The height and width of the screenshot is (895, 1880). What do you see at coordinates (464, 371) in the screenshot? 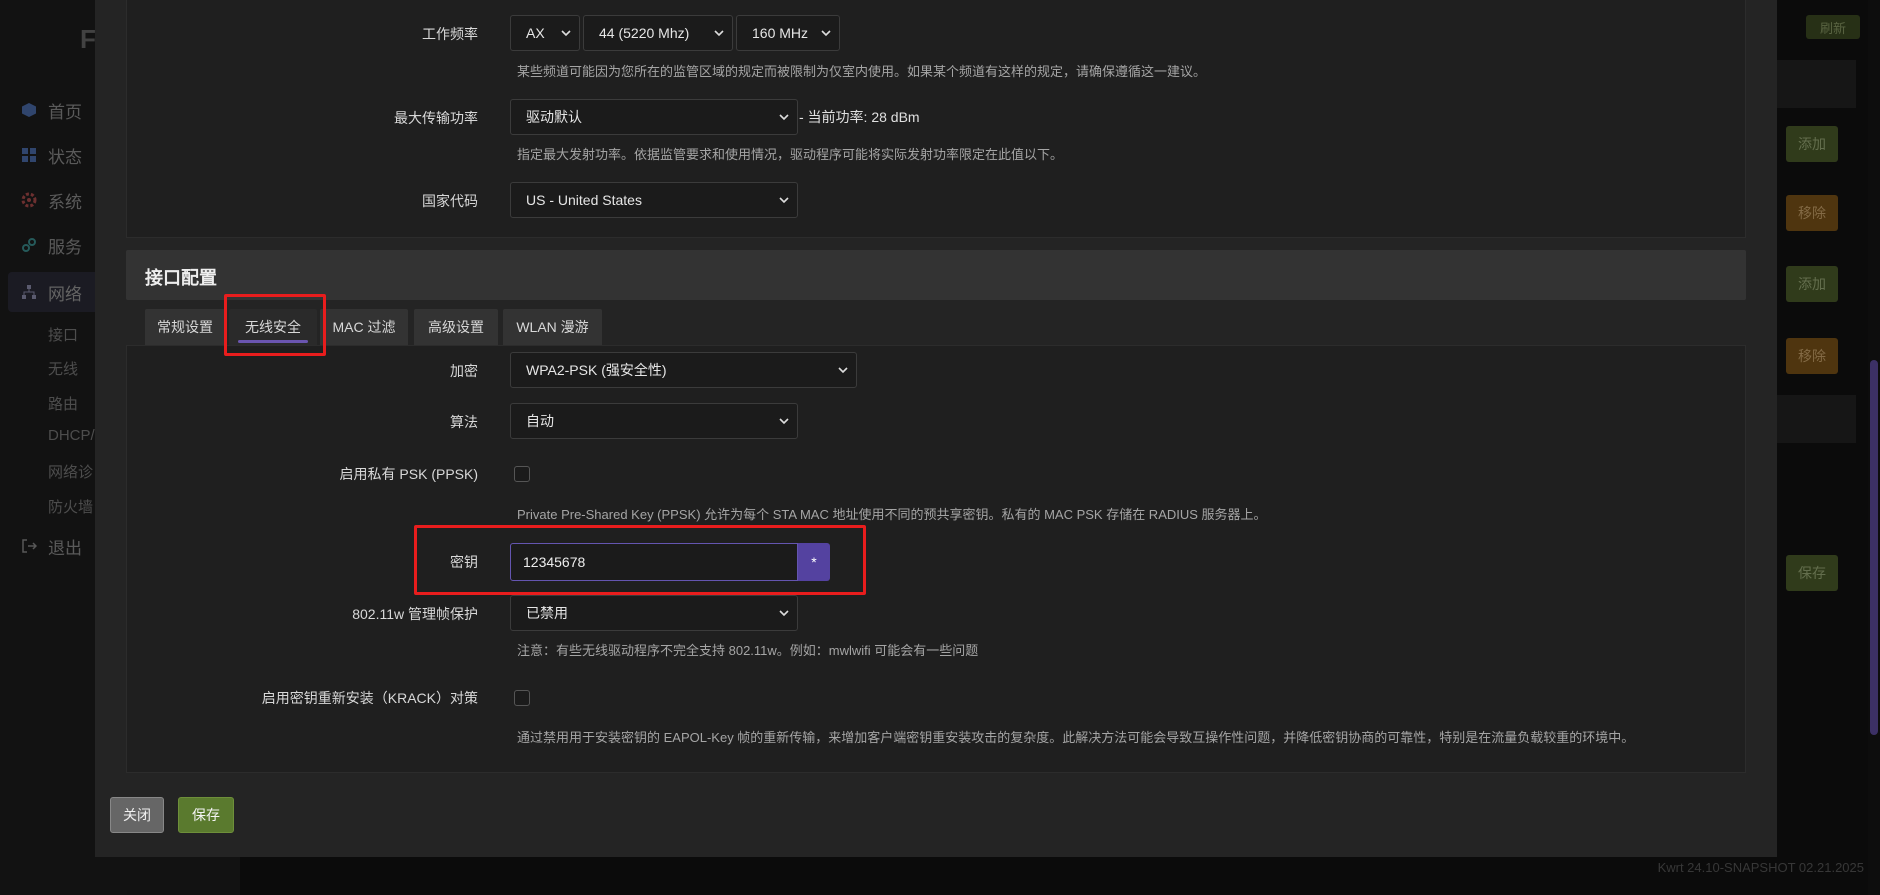
I see `encryption-label: 加密` at bounding box center [464, 371].